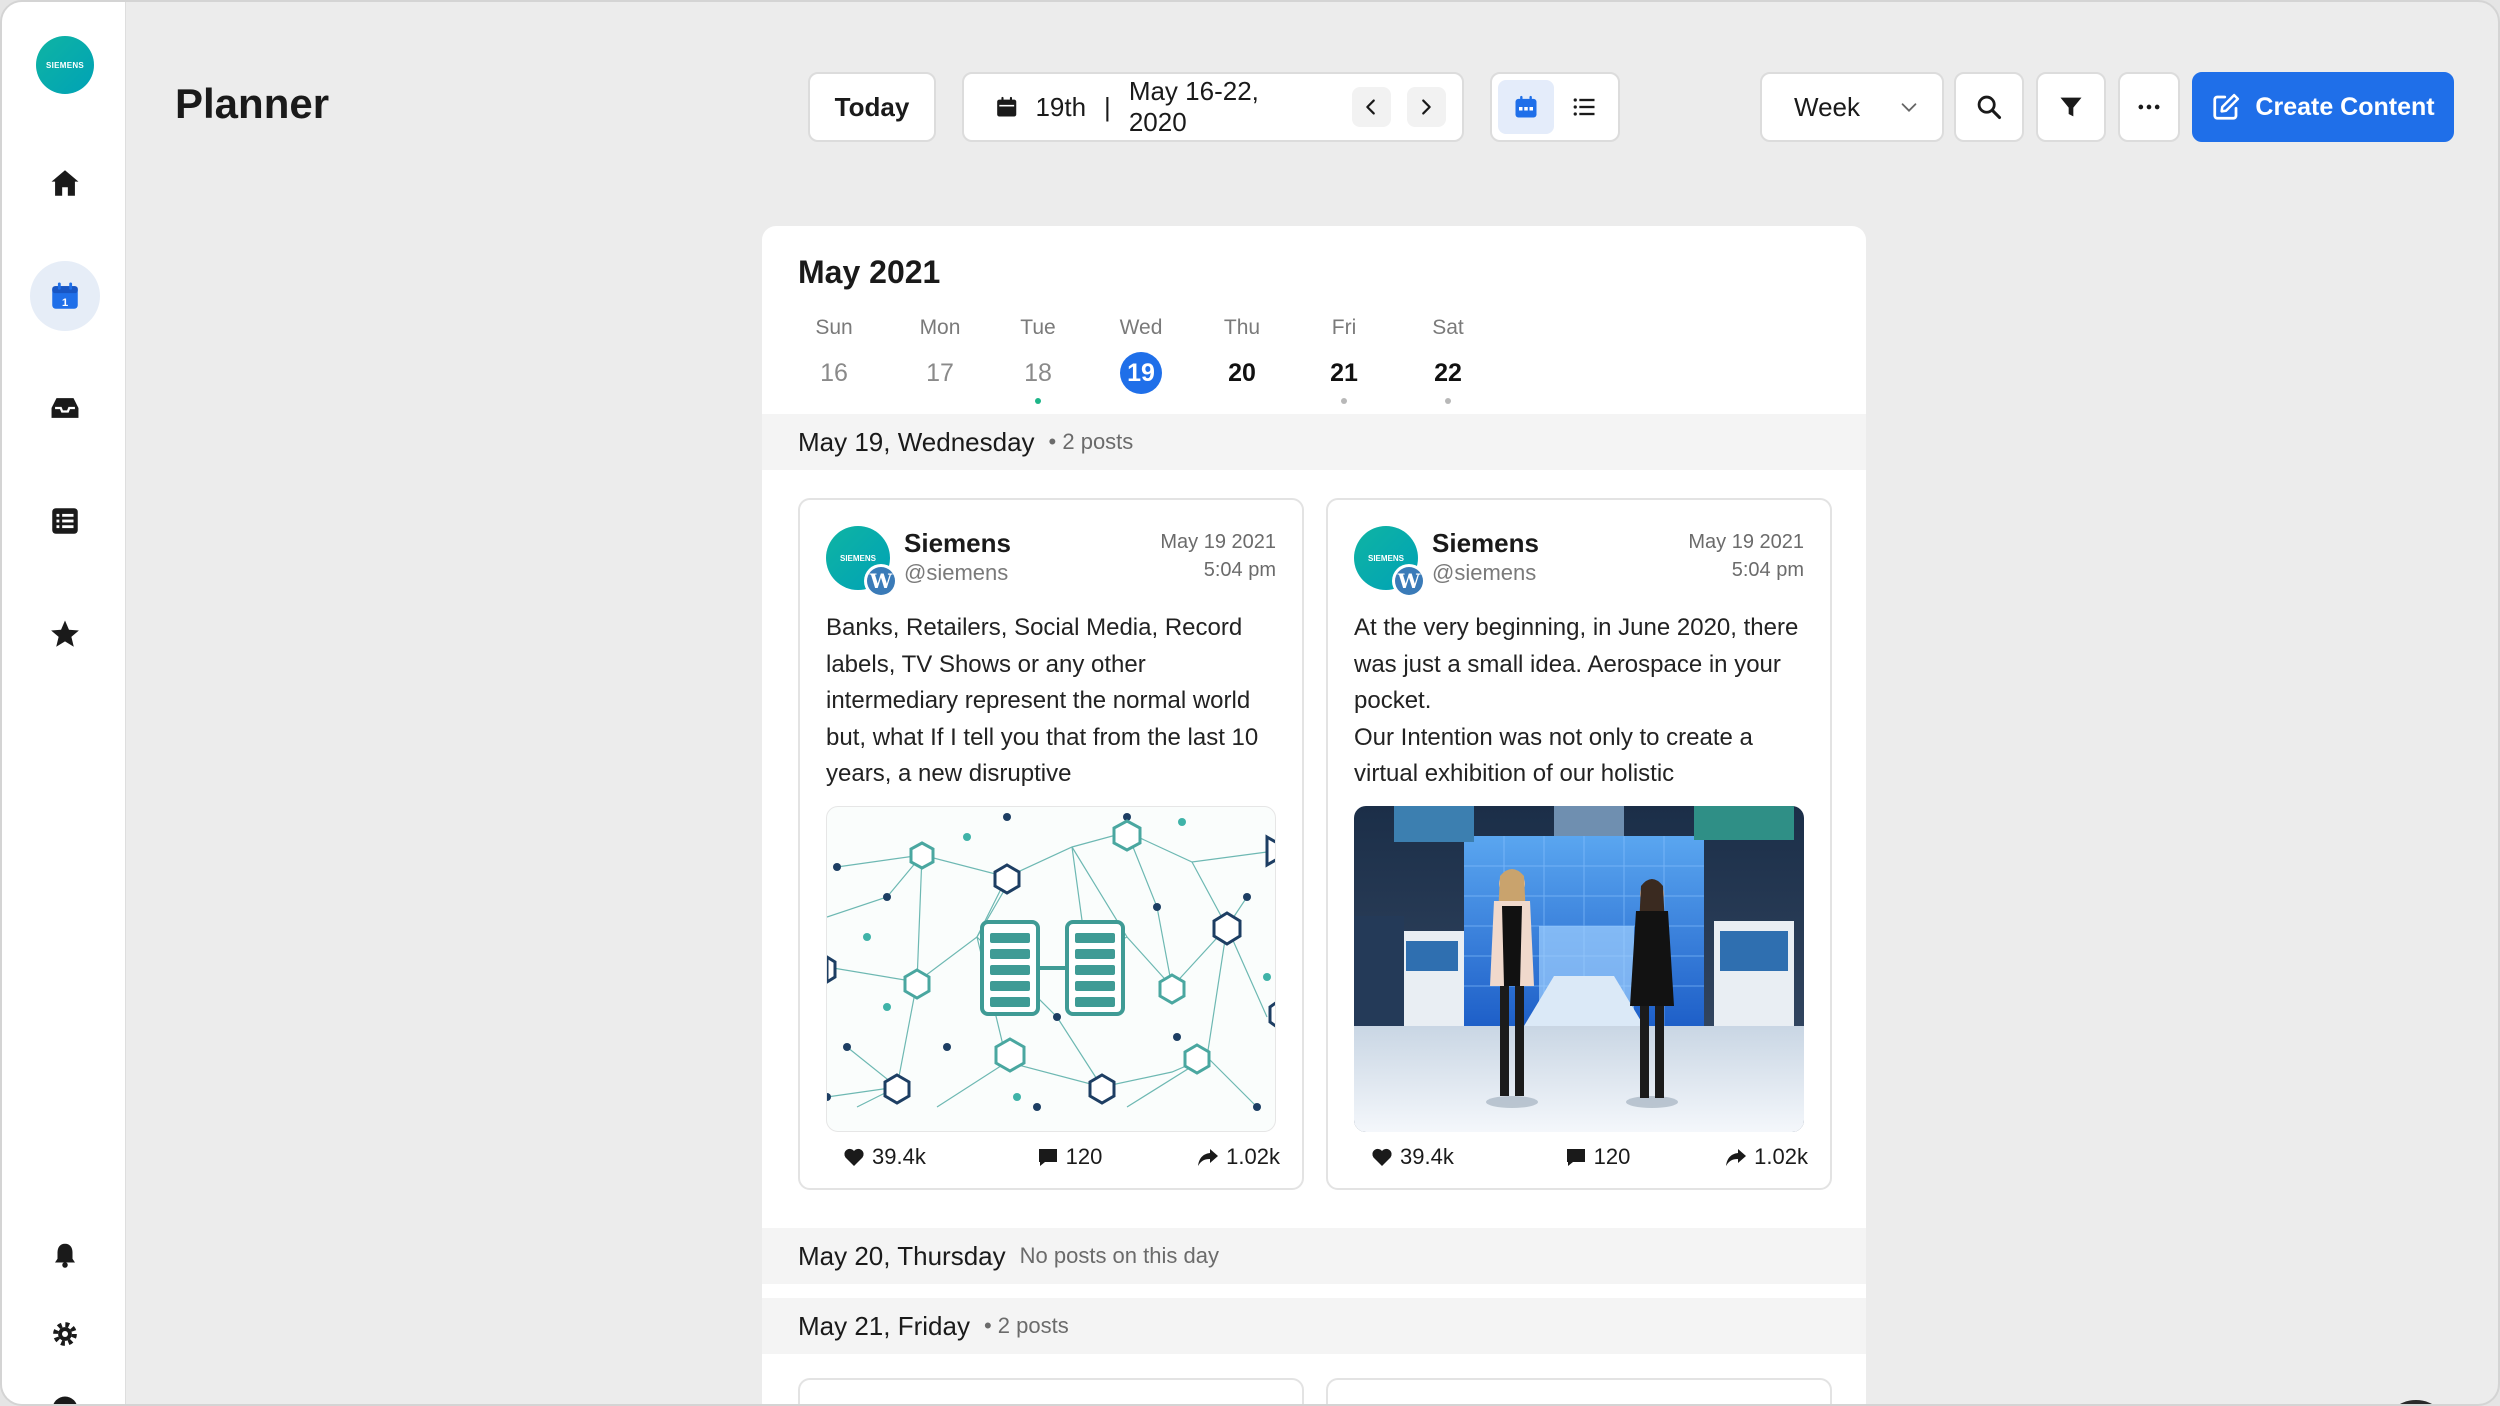  What do you see at coordinates (1314, 1326) in the screenshot?
I see `day-section-header: May 21, Friday • 2 posts` at bounding box center [1314, 1326].